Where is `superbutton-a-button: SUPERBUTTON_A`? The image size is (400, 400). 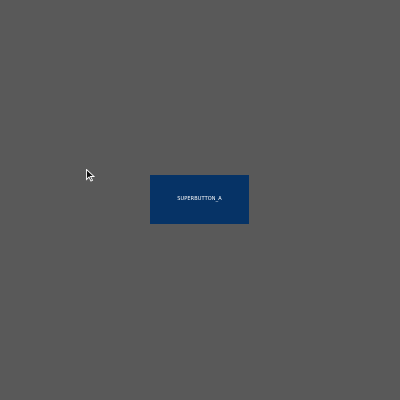 superbutton-a-button: SUPERBUTTON_A is located at coordinates (199, 199).